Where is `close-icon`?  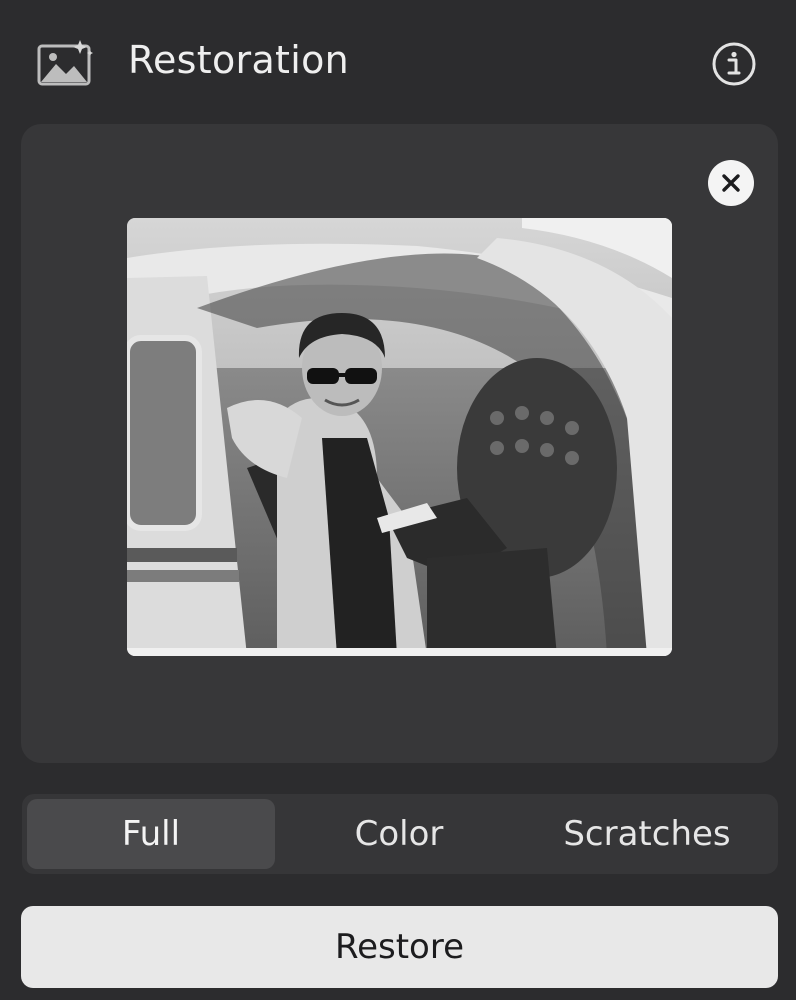 close-icon is located at coordinates (731, 183).